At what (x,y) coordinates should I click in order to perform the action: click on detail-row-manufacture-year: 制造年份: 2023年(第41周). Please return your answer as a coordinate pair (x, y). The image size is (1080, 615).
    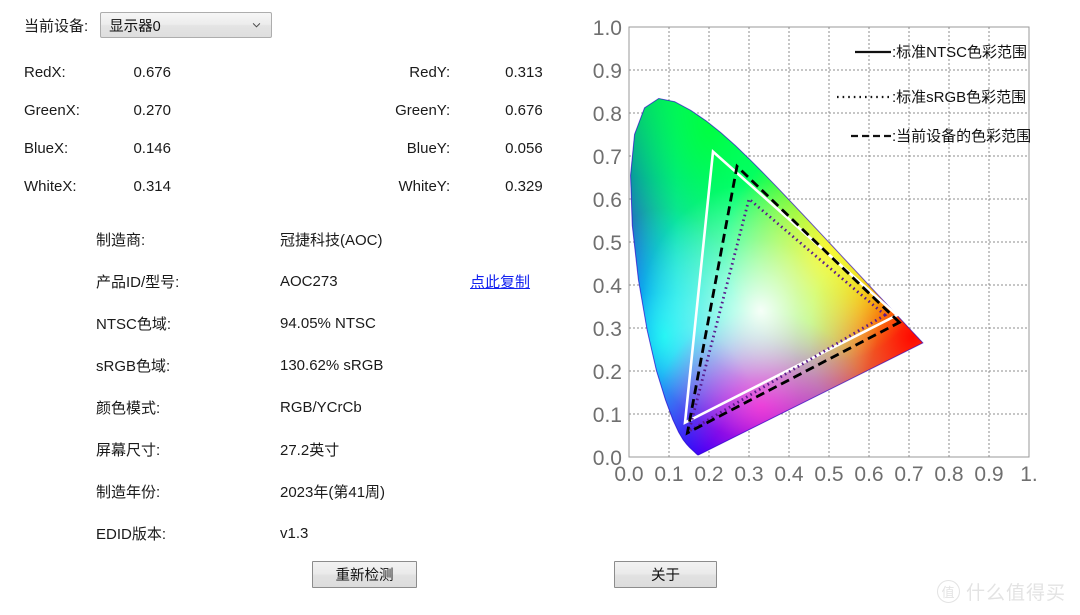
    Looking at the image, I should click on (331, 491).